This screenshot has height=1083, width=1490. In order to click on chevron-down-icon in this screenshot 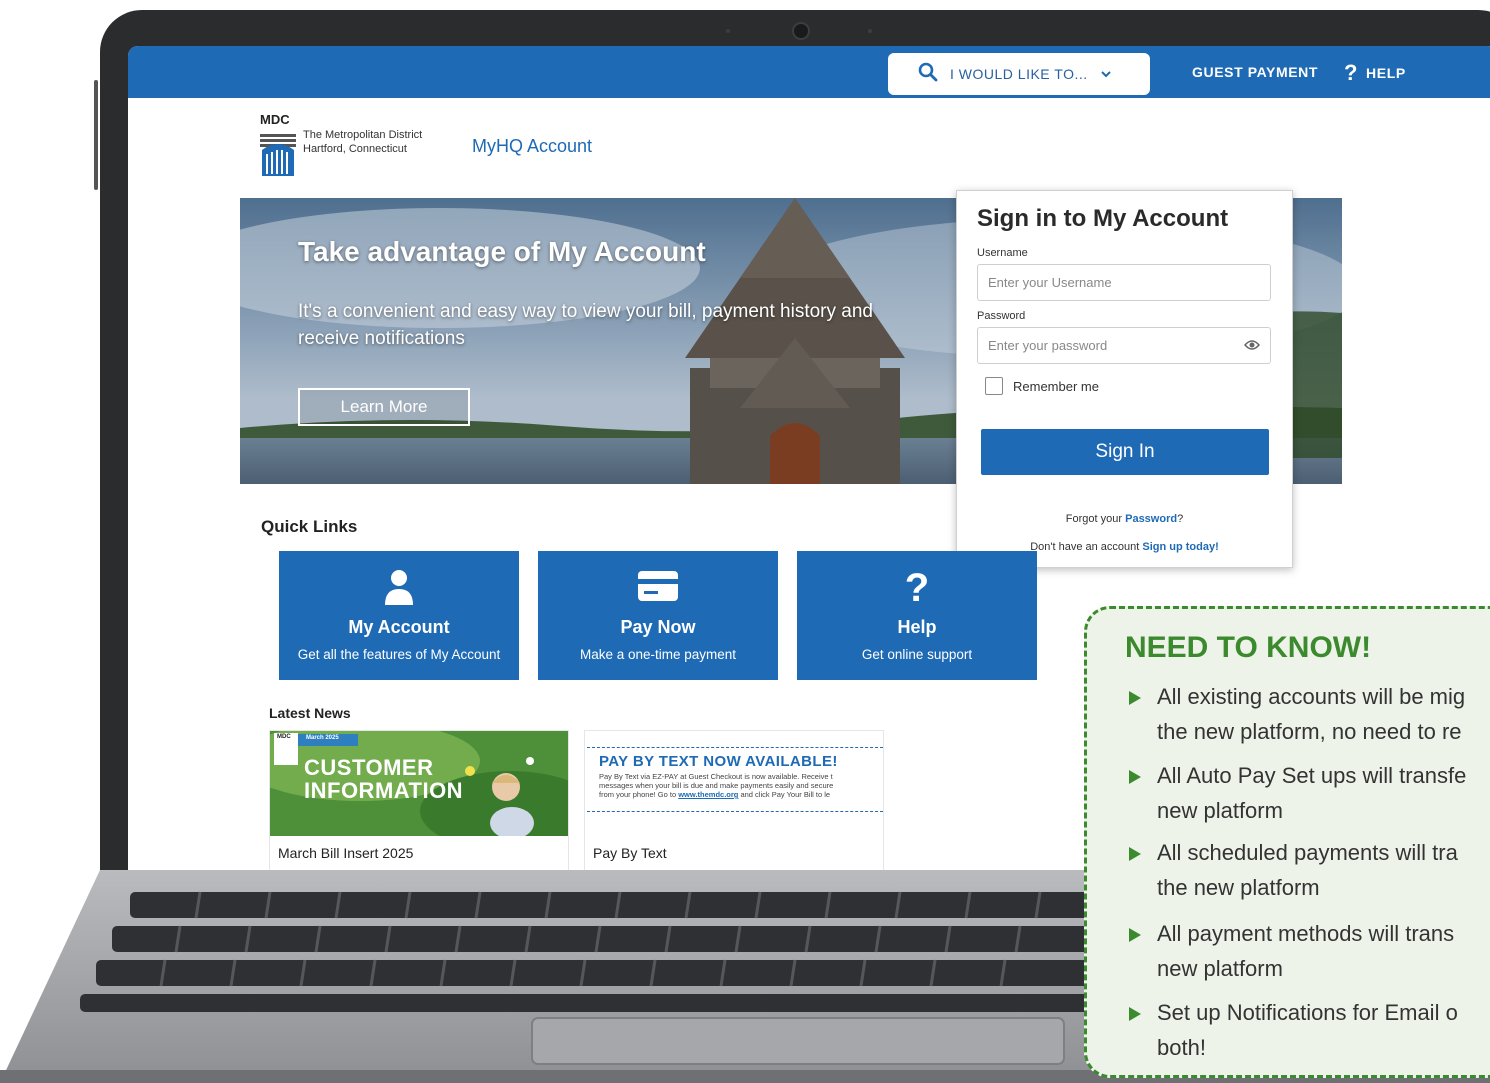, I will do `click(1106, 74)`.